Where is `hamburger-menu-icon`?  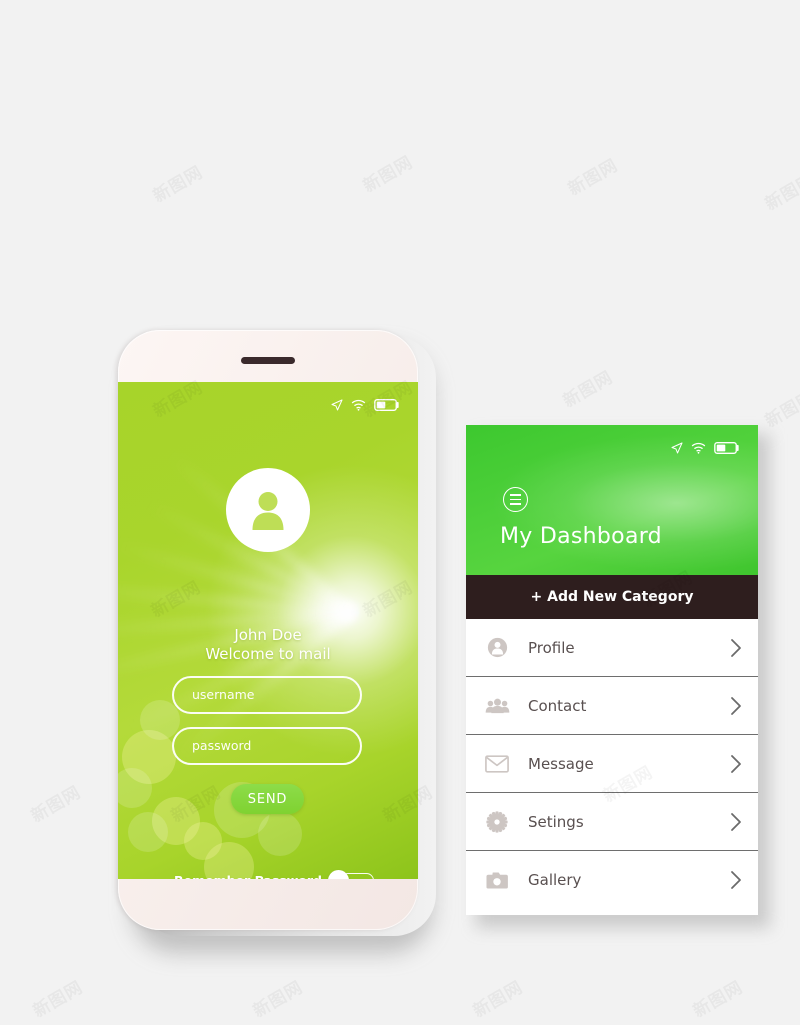 hamburger-menu-icon is located at coordinates (515, 499).